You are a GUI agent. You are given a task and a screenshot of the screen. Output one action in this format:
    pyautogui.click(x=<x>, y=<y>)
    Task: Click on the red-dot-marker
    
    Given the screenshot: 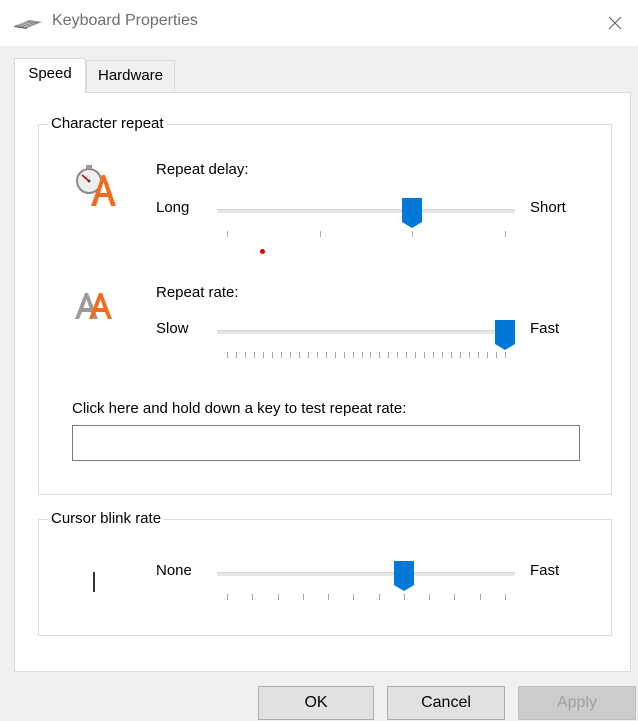 What is the action you would take?
    pyautogui.click(x=262, y=251)
    